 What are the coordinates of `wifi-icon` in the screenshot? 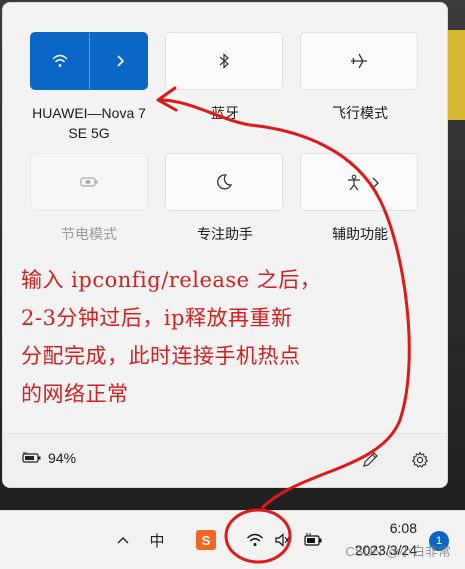 It's located at (60, 61).